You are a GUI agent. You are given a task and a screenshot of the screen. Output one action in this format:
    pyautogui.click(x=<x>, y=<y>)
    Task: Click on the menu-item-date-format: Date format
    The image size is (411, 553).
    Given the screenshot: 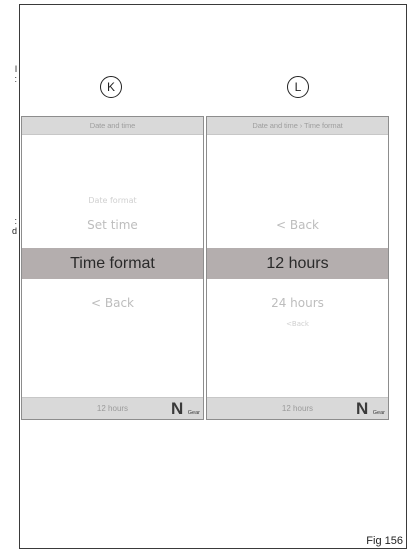 What is the action you would take?
    pyautogui.click(x=112, y=200)
    